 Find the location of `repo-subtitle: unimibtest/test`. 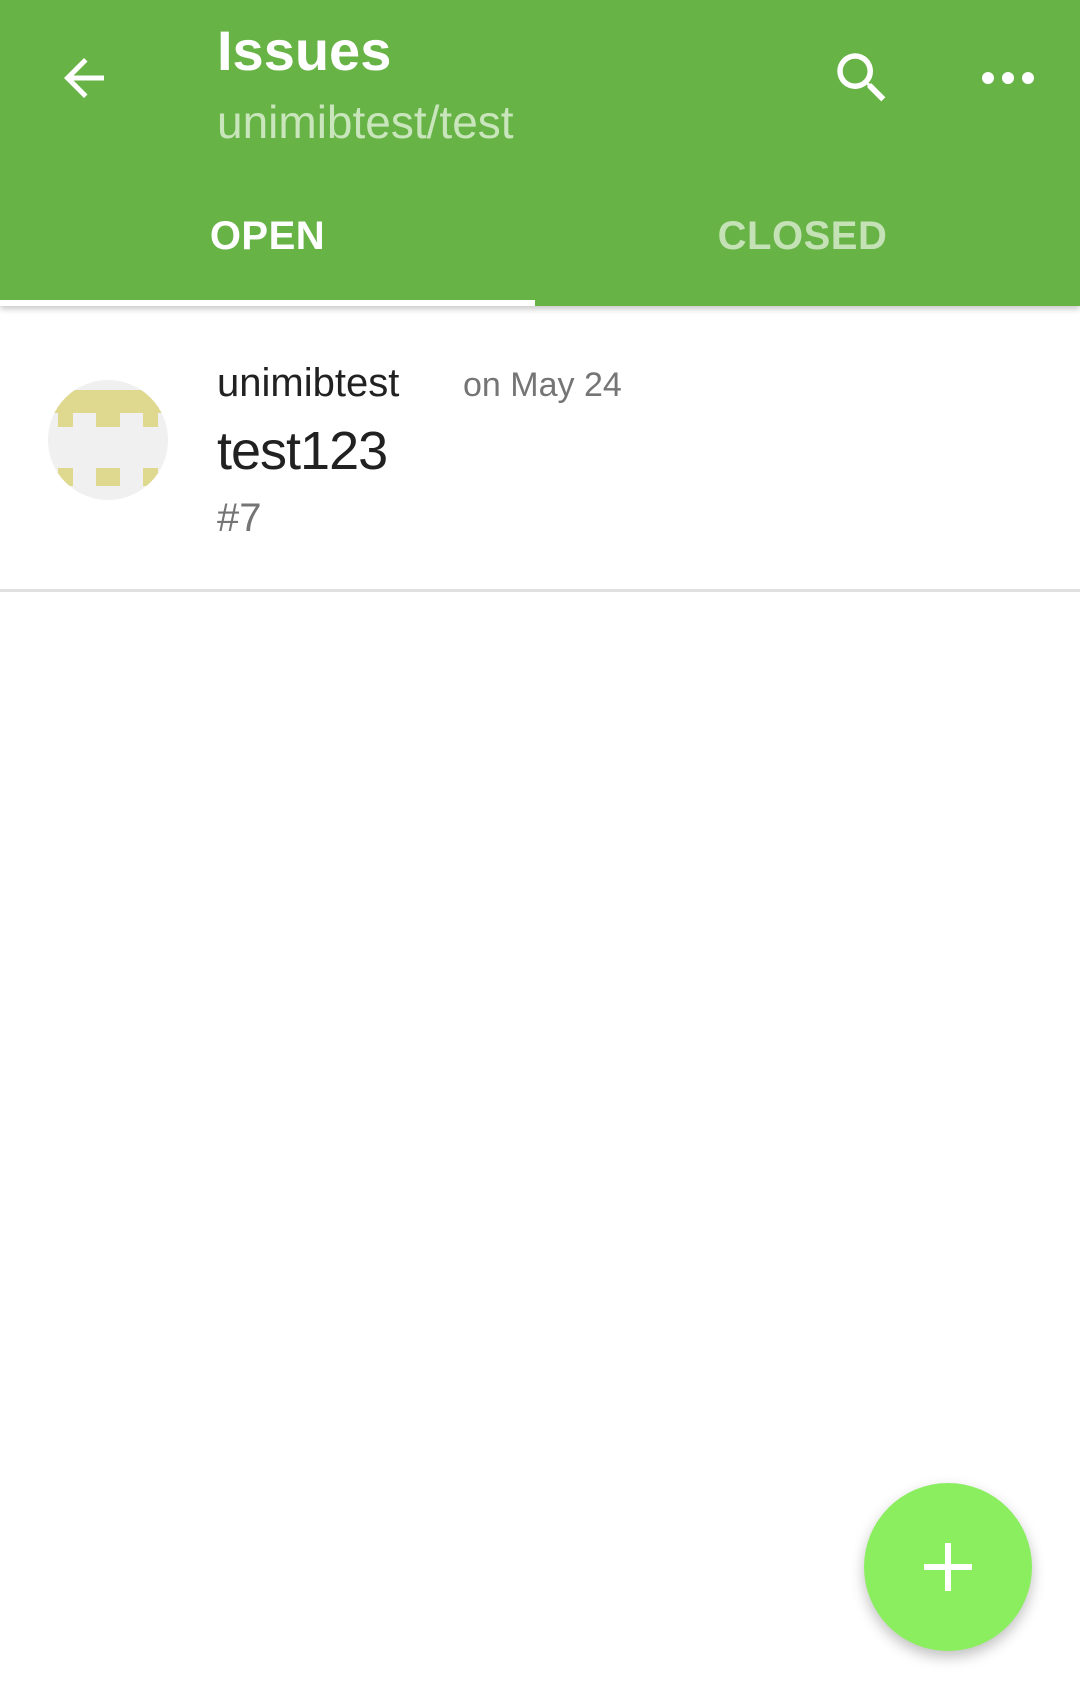

repo-subtitle: unimibtest/test is located at coordinates (365, 122).